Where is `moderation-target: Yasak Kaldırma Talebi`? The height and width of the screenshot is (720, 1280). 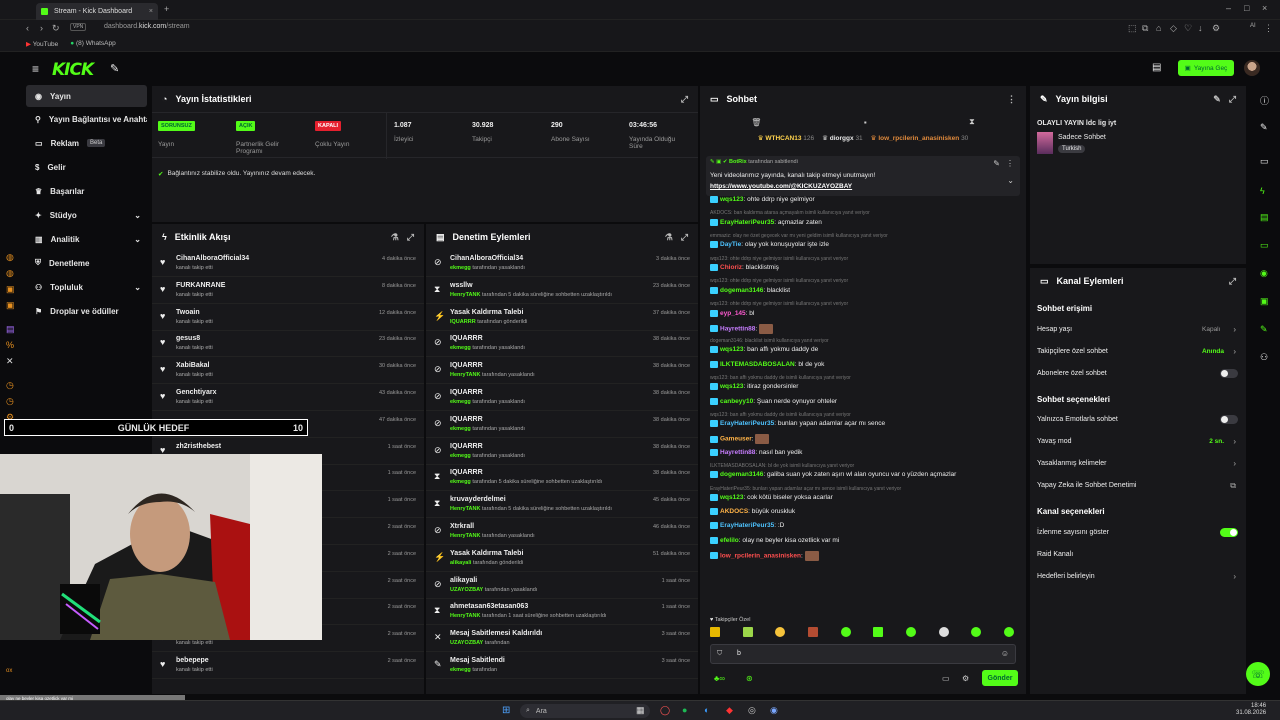
moderation-target: Yasak Kaldırma Talebi is located at coordinates (486, 553).